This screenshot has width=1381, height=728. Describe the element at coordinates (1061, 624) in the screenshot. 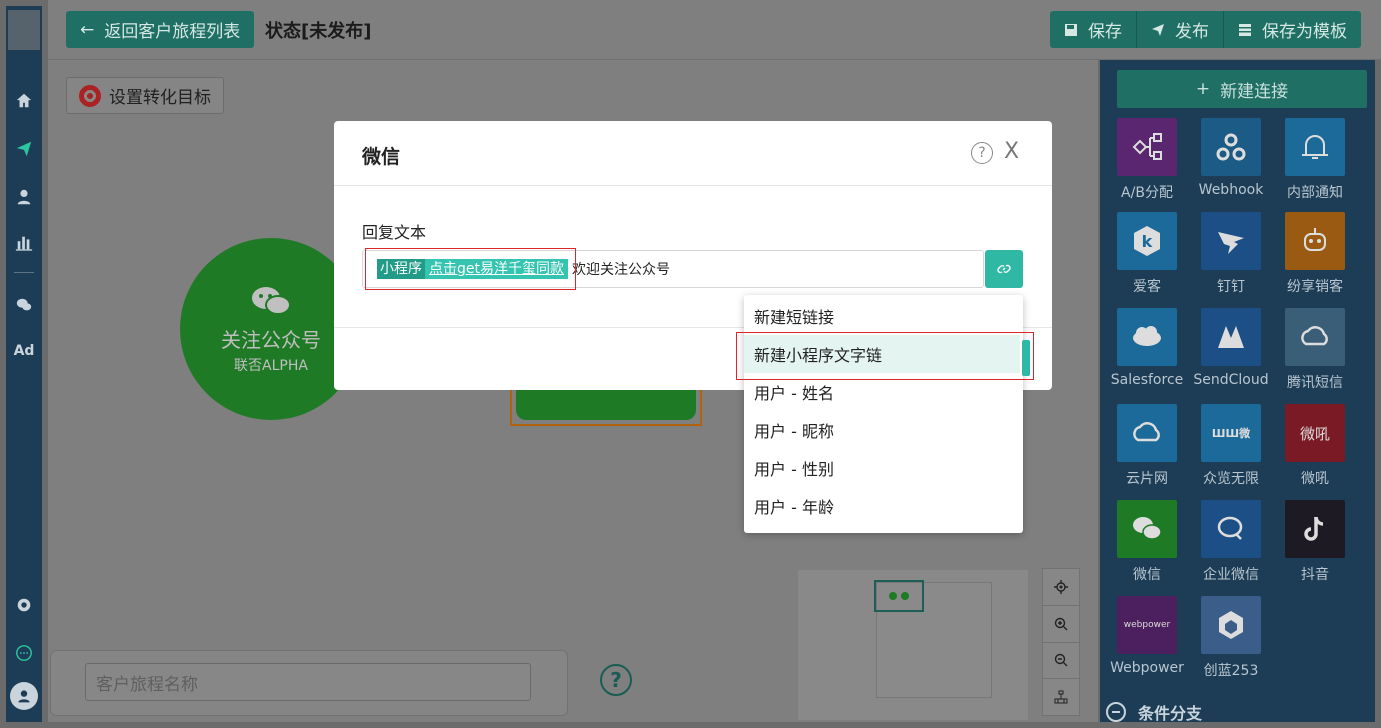

I see `zoom-in-icon` at that location.